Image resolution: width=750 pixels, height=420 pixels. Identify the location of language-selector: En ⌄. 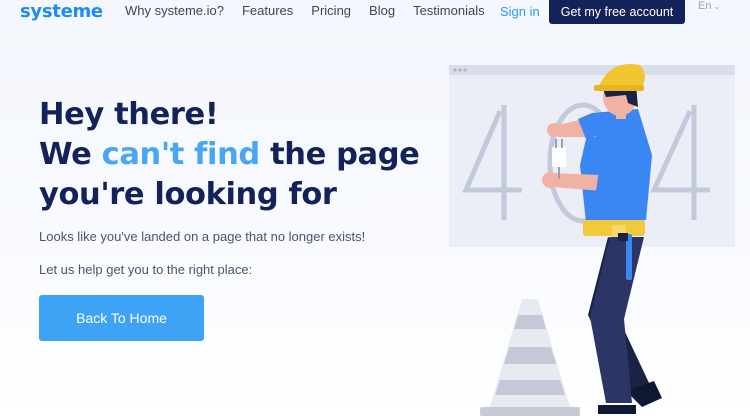
(709, 6).